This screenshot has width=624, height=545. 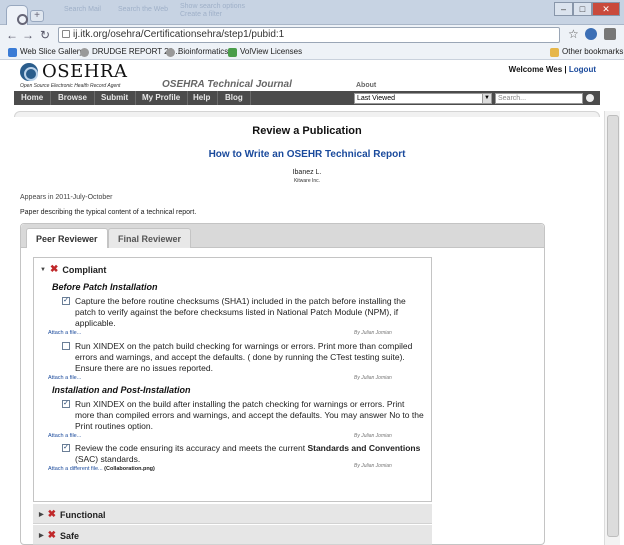 I want to click on author-name: Ibanez L., so click(x=307, y=172).